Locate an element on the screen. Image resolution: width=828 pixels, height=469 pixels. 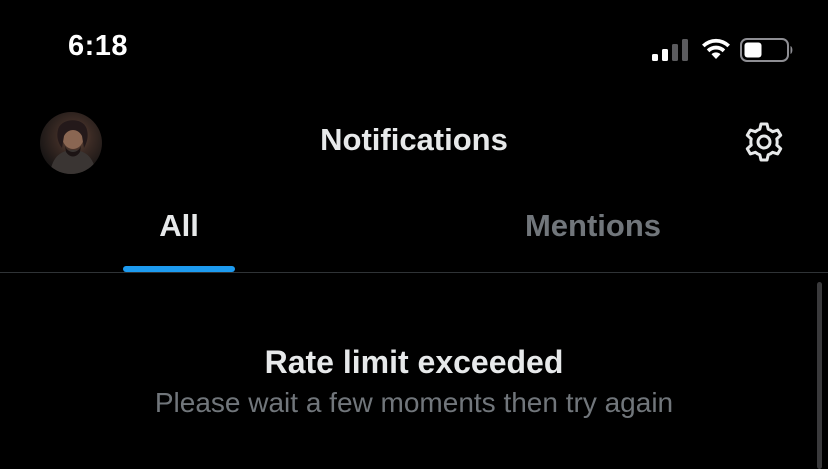
settings-button is located at coordinates (764, 142).